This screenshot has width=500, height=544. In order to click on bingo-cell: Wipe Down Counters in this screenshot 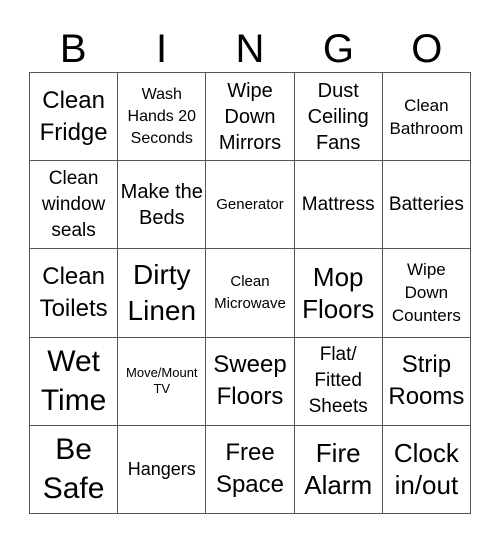, I will do `click(426, 293)`.